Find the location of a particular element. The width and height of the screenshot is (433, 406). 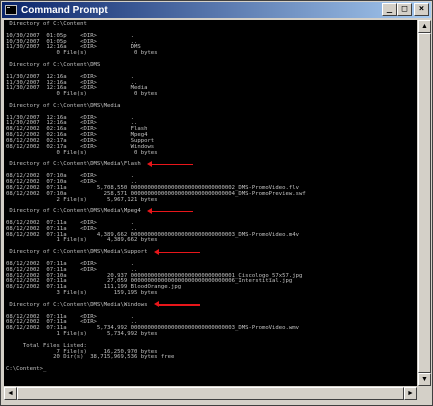

console-line: 3 File(s) 159,195 bytes is located at coordinates (82, 293).